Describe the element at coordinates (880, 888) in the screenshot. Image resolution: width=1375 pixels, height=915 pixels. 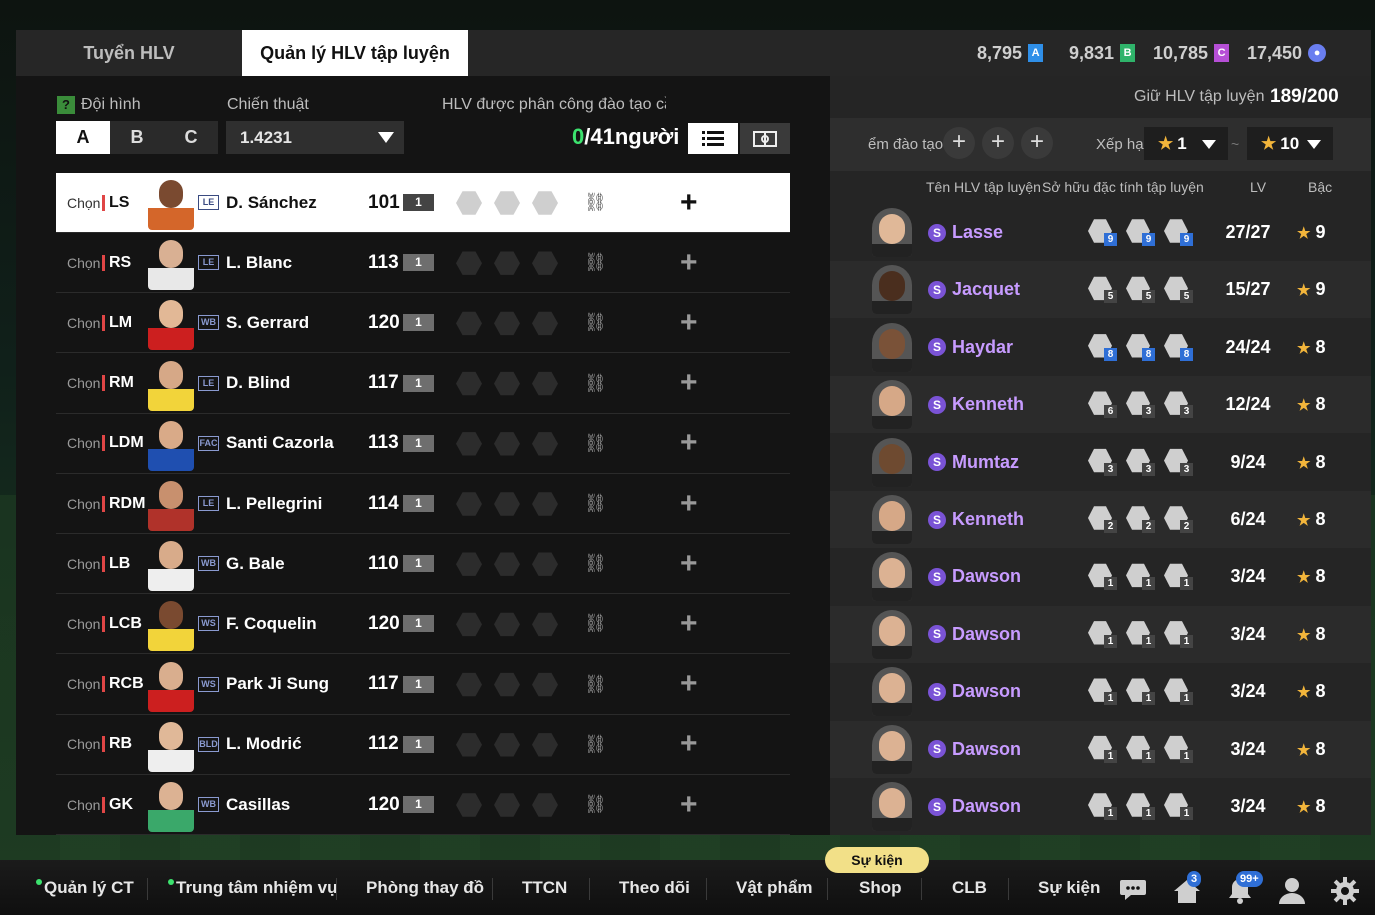
I see `nav-item-7: Shop` at that location.